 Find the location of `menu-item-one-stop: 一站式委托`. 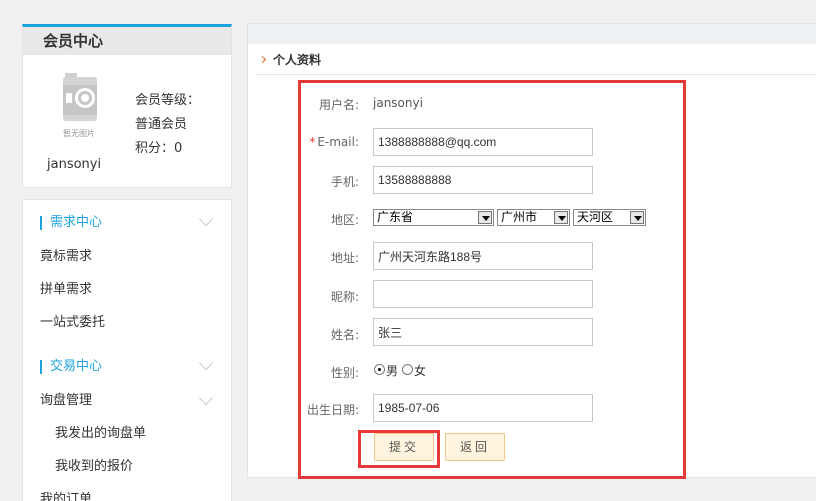

menu-item-one-stop: 一站式委托 is located at coordinates (72, 323).